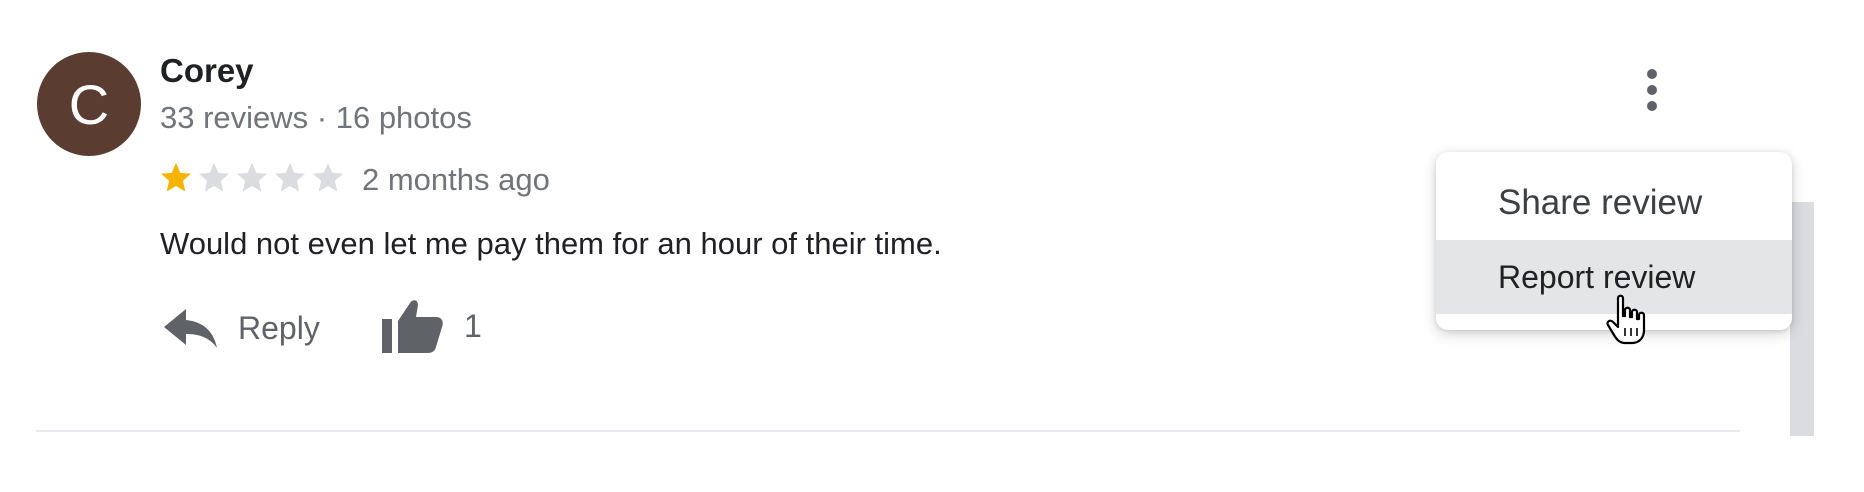  Describe the element at coordinates (1802, 319) in the screenshot. I see `scrollbar` at that location.